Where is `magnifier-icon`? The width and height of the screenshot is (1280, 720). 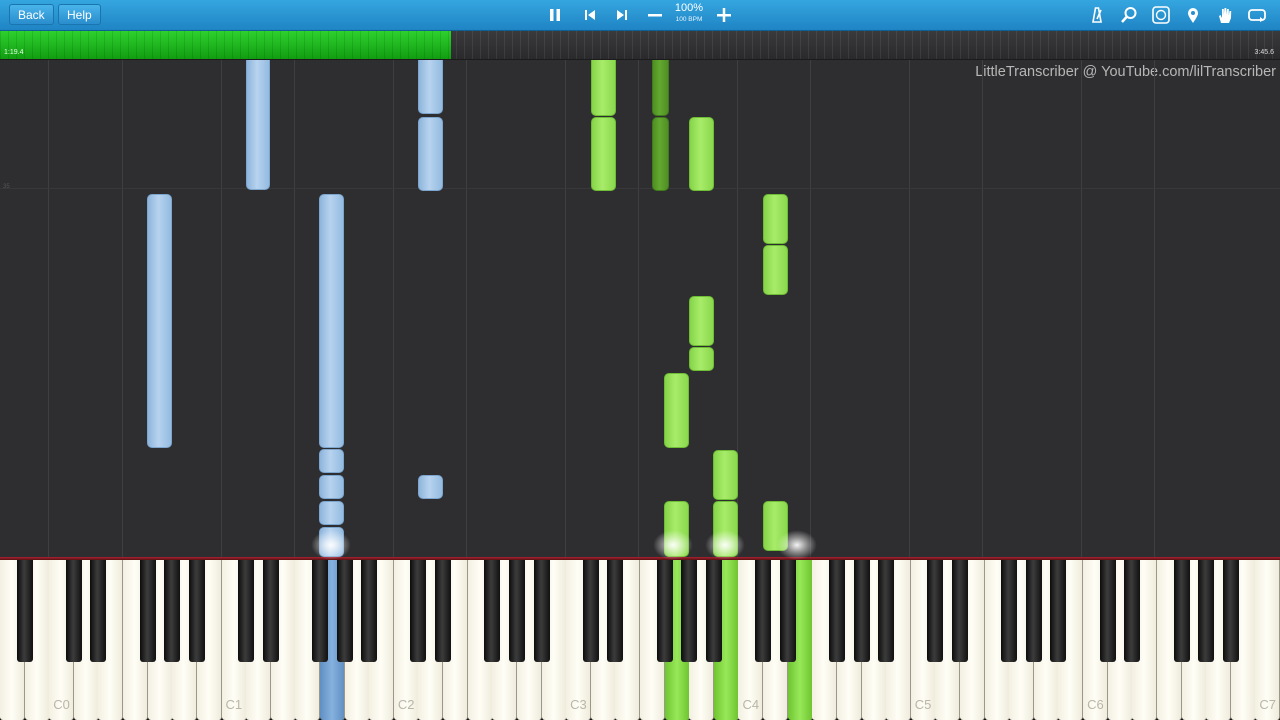
magnifier-icon is located at coordinates (1129, 15).